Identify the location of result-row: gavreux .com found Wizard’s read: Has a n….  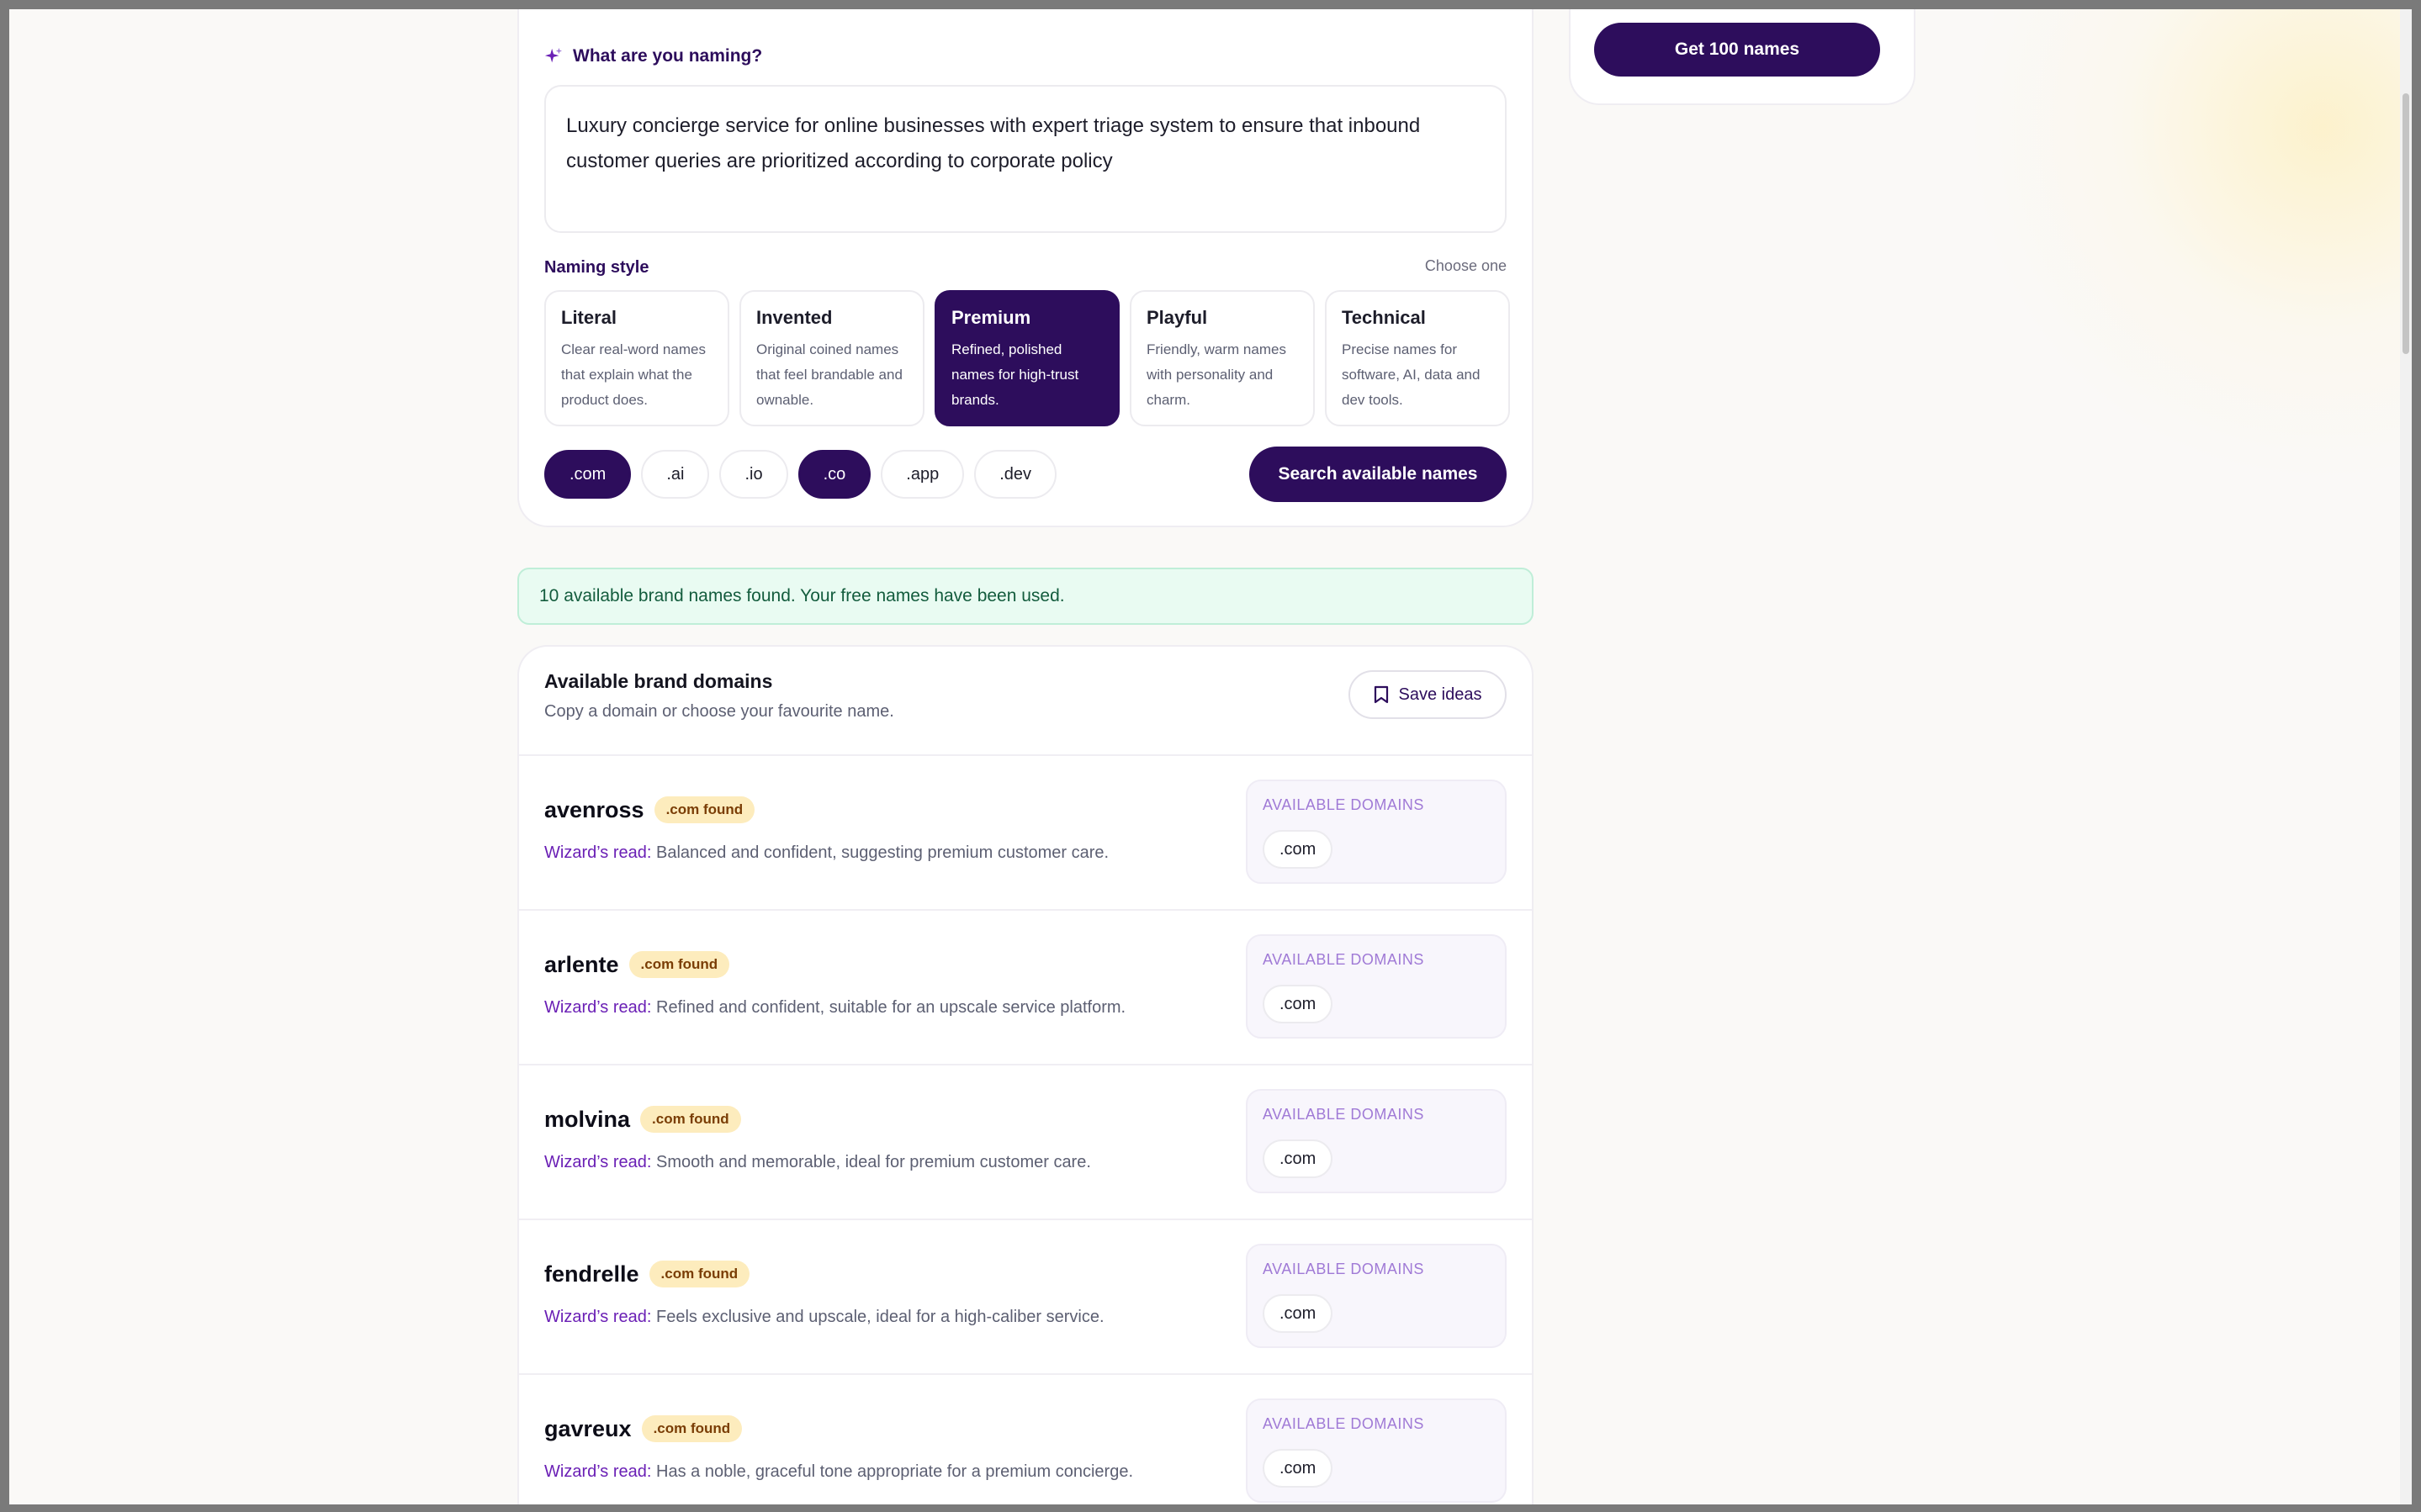
(1026, 1439).